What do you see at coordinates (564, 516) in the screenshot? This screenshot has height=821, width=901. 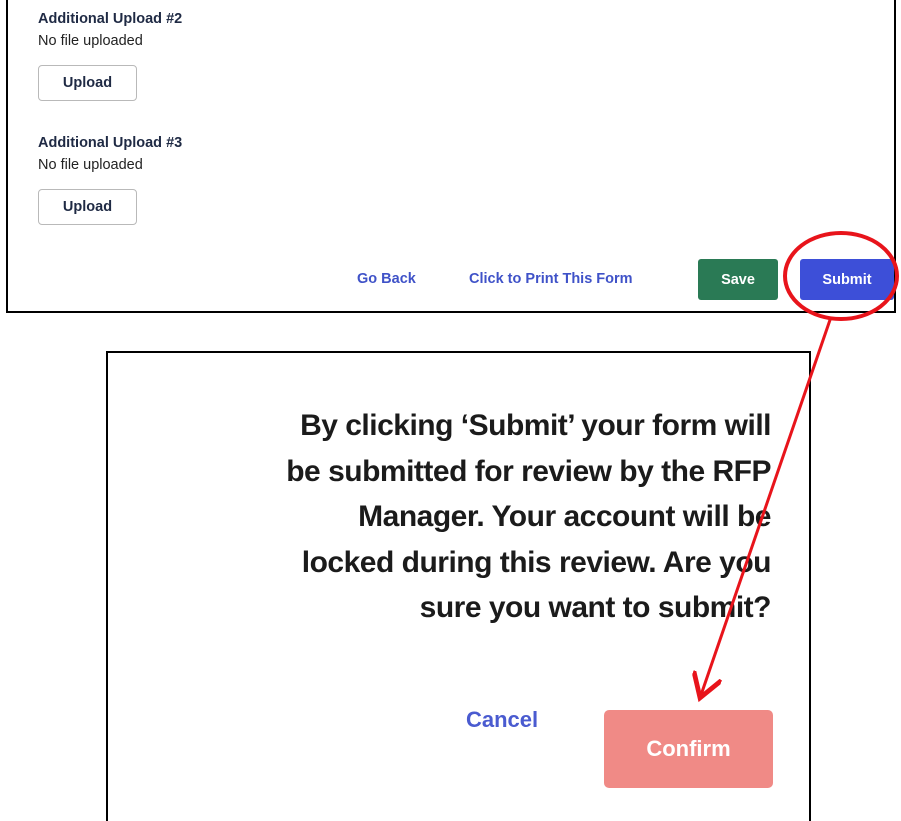 I see `dialog-message-line: Manager. Your account will be` at bounding box center [564, 516].